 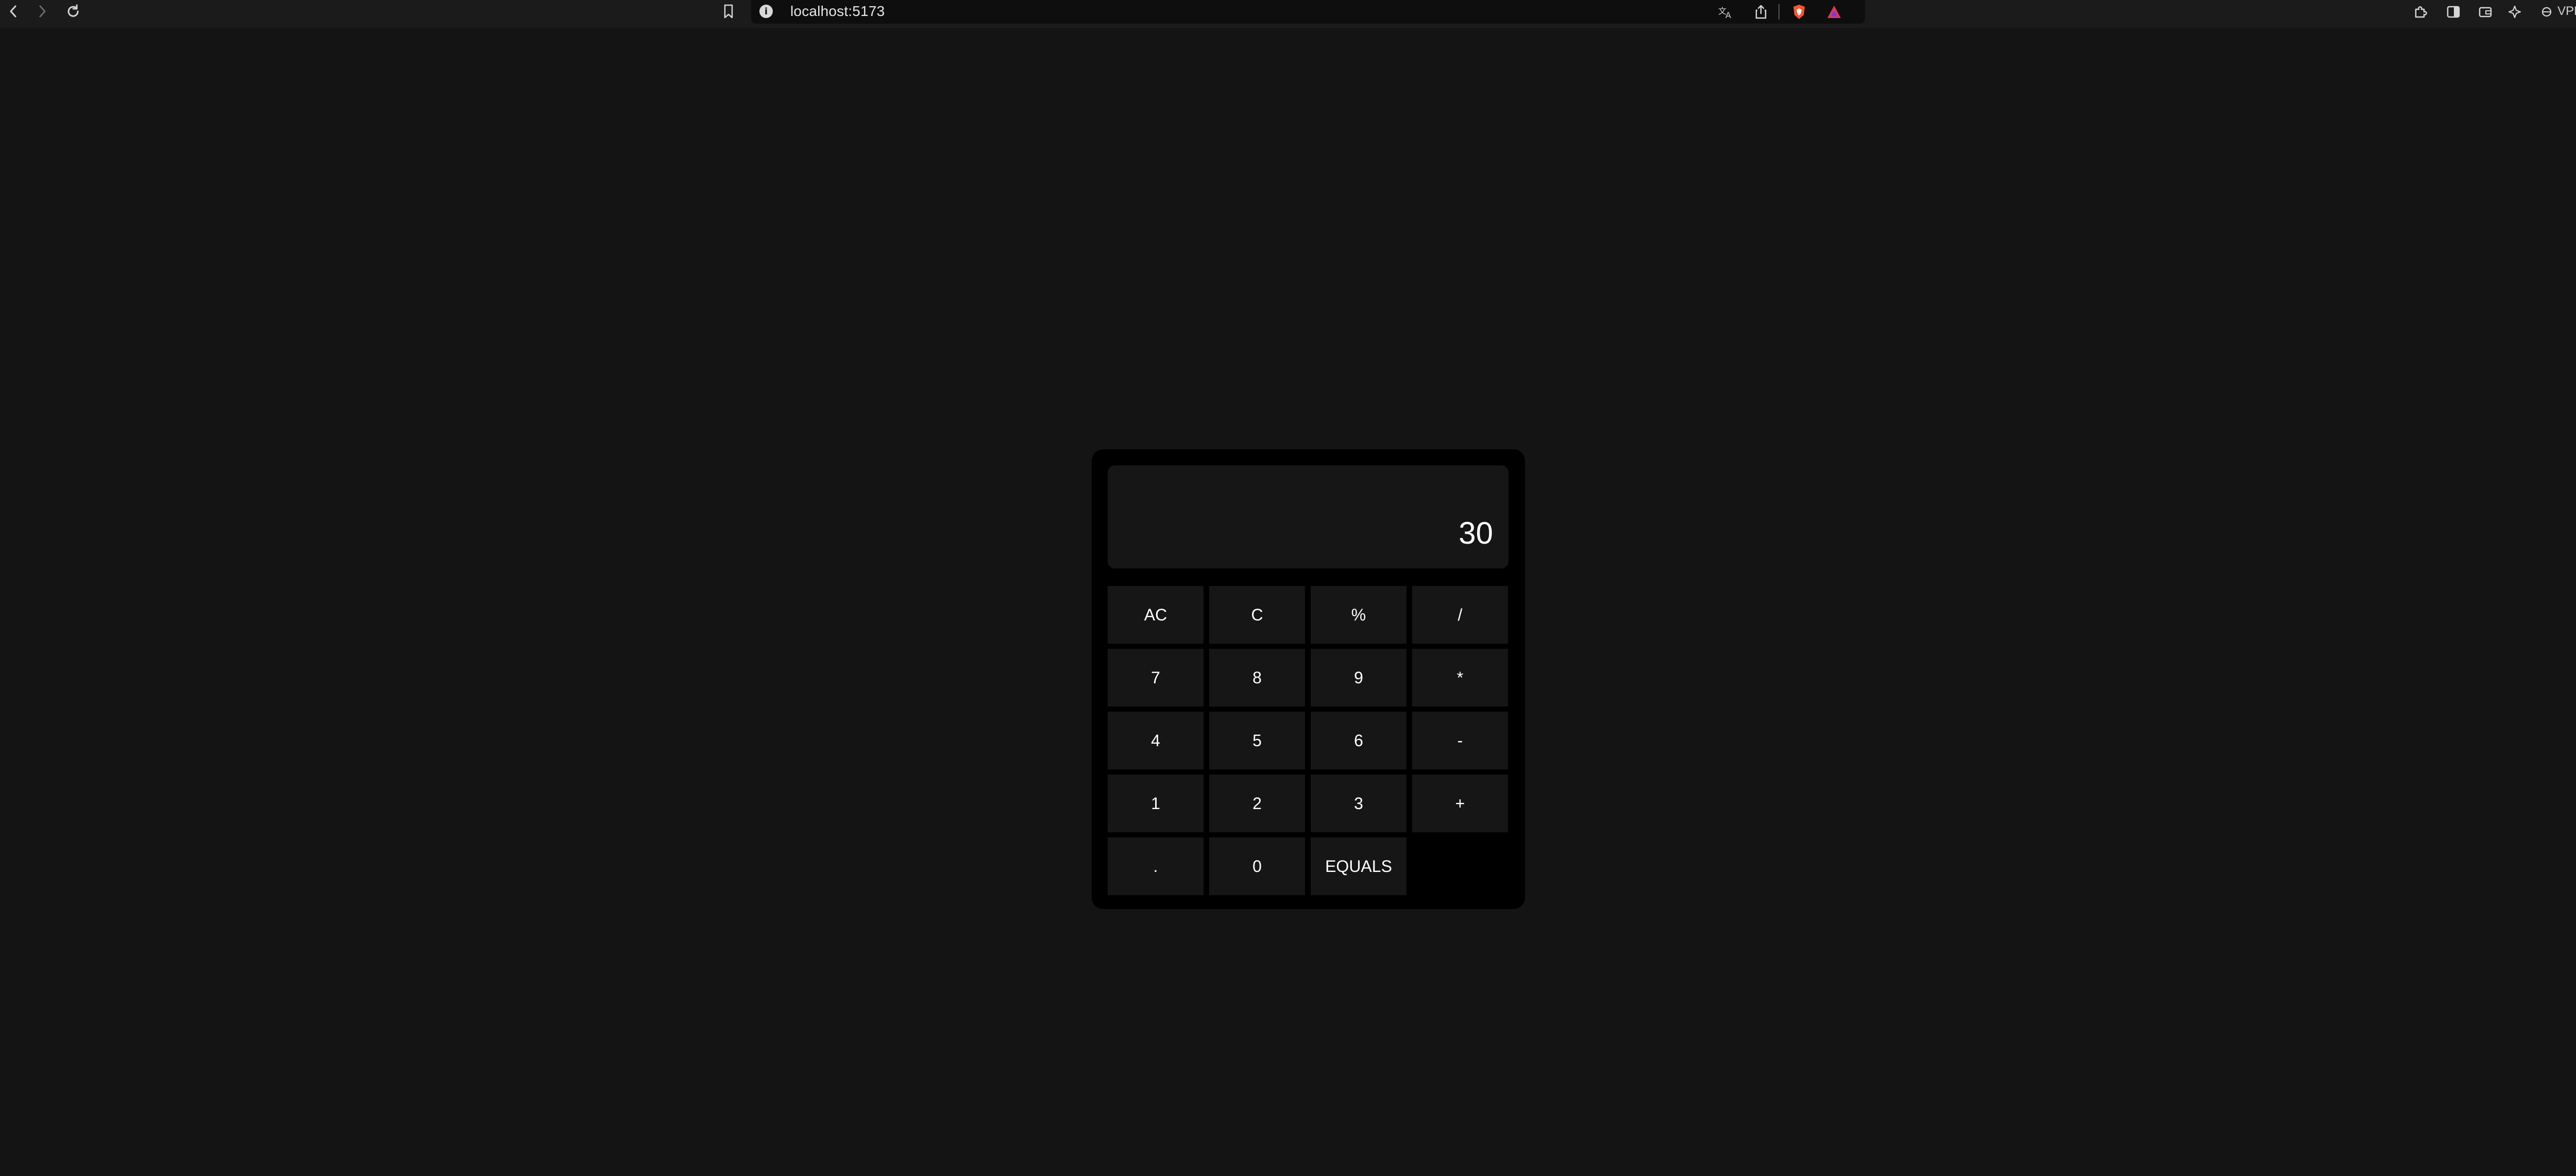 What do you see at coordinates (1257, 615) in the screenshot?
I see `clear-button: C` at bounding box center [1257, 615].